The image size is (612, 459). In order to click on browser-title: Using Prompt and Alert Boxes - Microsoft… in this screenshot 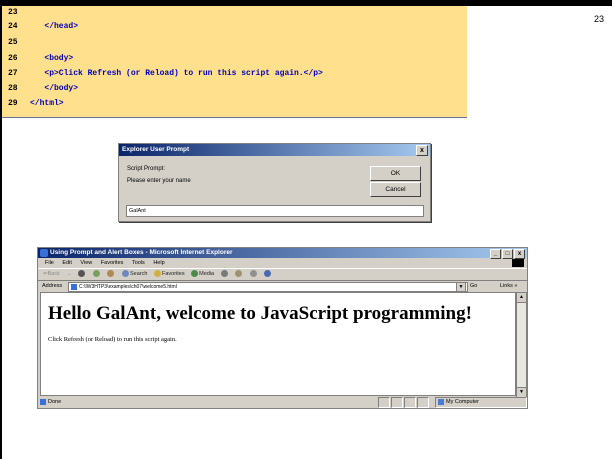, I will do `click(141, 252)`.